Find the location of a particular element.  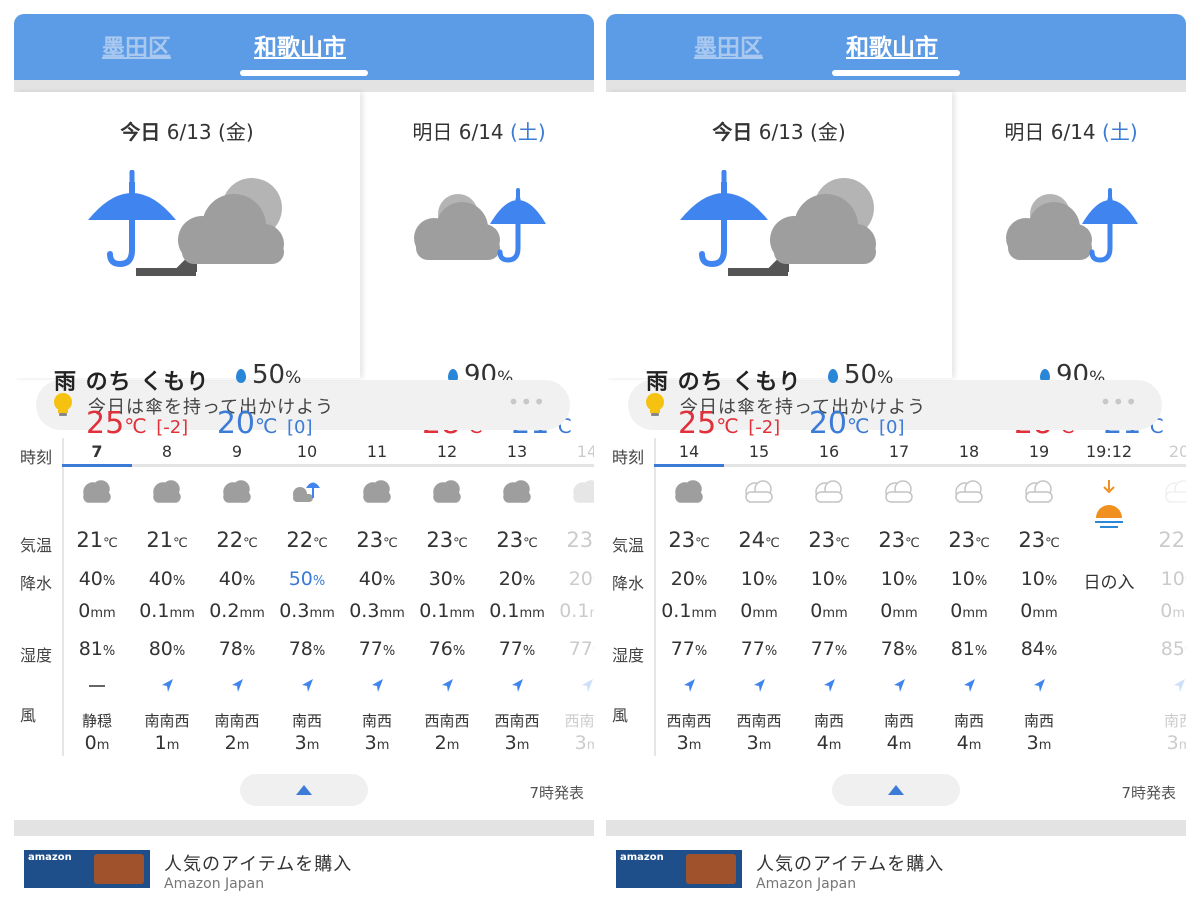

today-low: 20℃ [0] is located at coordinates (856, 423).